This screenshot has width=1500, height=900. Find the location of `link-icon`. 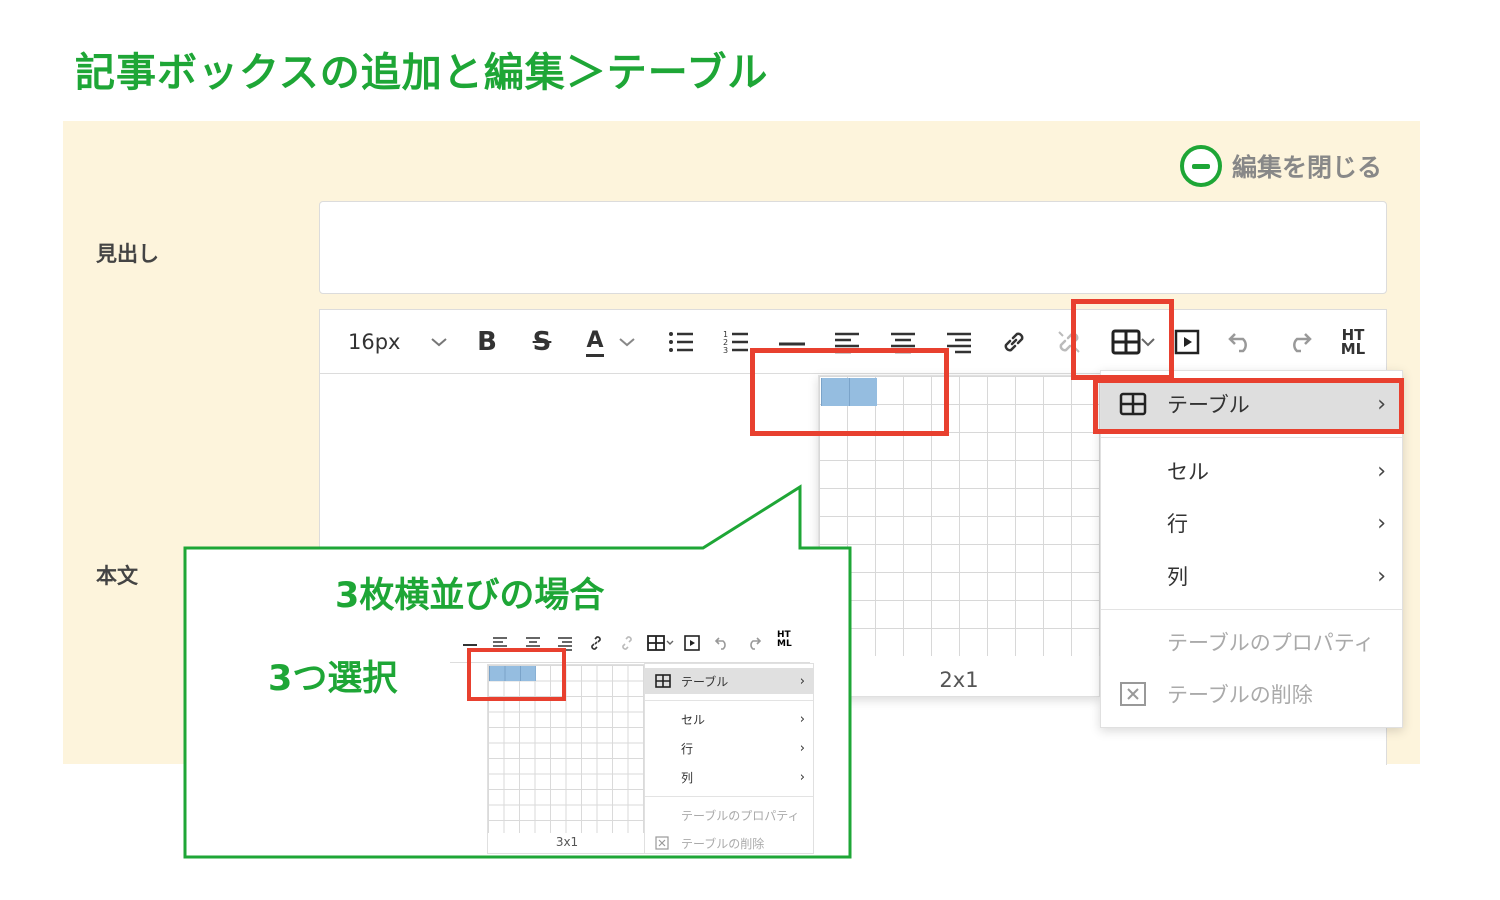

link-icon is located at coordinates (596, 643).